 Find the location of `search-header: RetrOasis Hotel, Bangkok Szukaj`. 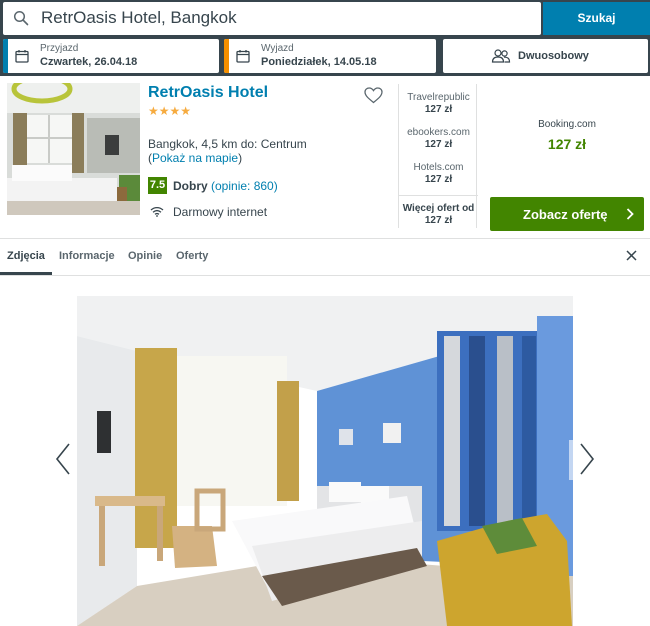

search-header: RetrOasis Hotel, Bangkok Szukaj is located at coordinates (325, 18).